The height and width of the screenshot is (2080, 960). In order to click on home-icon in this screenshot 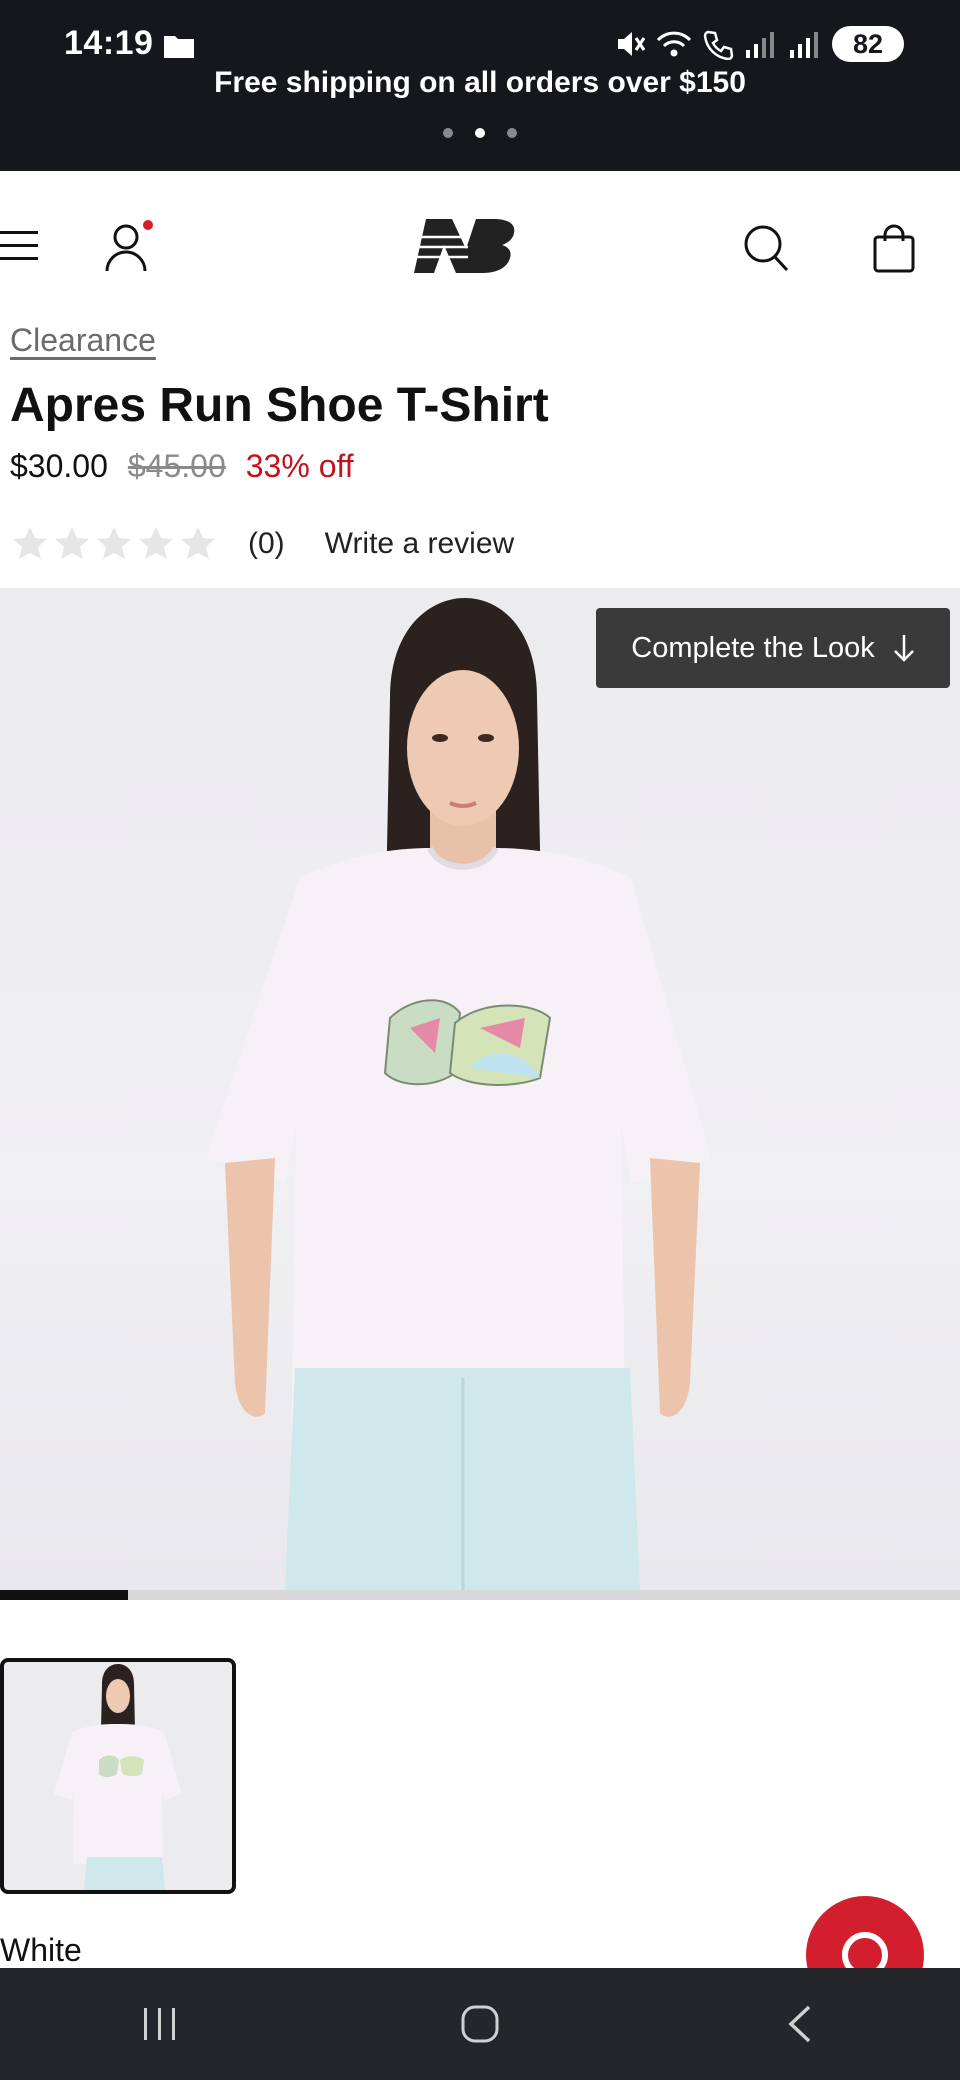, I will do `click(480, 2024)`.